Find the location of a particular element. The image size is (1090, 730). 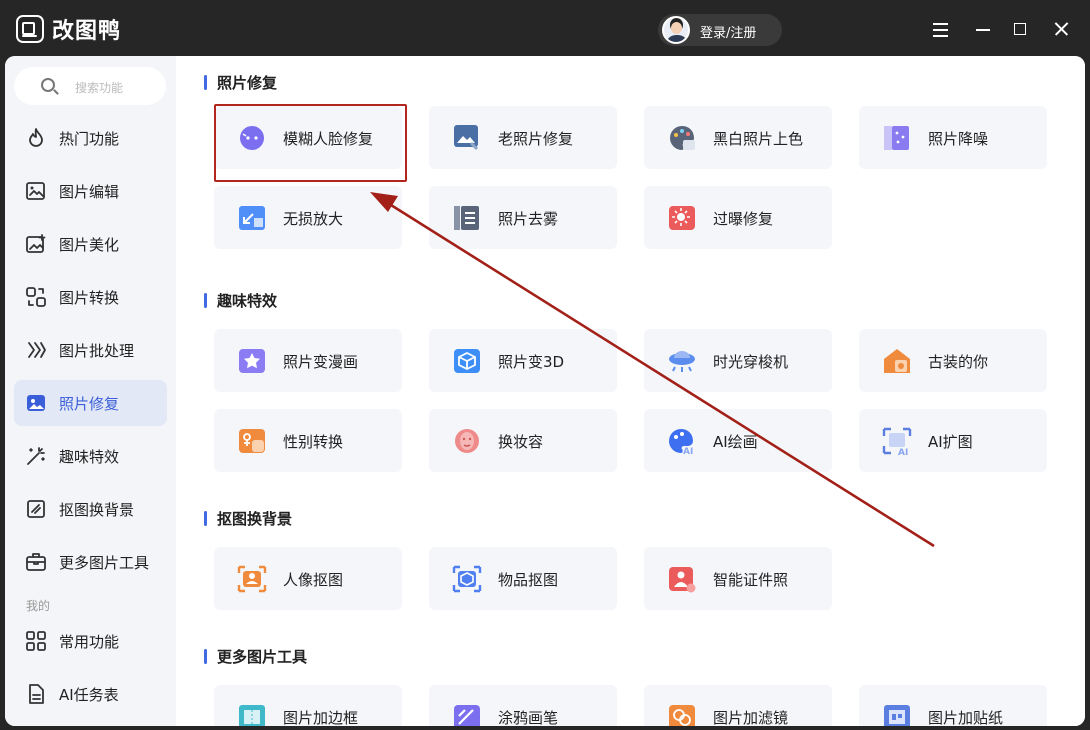

sidebar-item-label: 更多图片工具 is located at coordinates (104, 563).